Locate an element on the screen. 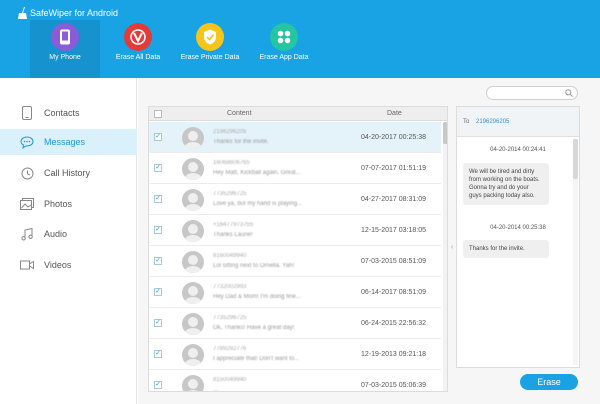 This screenshot has height=404, width=600. erase-app-data-button: Erase App Data is located at coordinates (284, 49).